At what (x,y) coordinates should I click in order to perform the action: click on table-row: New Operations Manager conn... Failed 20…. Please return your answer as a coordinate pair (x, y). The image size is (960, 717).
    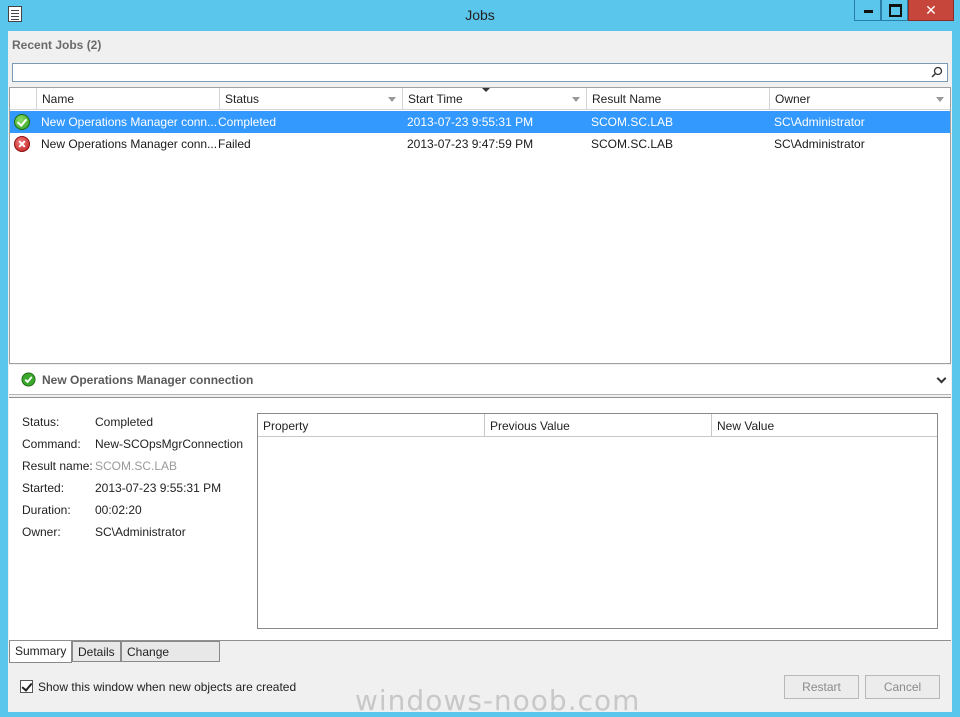
    Looking at the image, I should click on (480, 144).